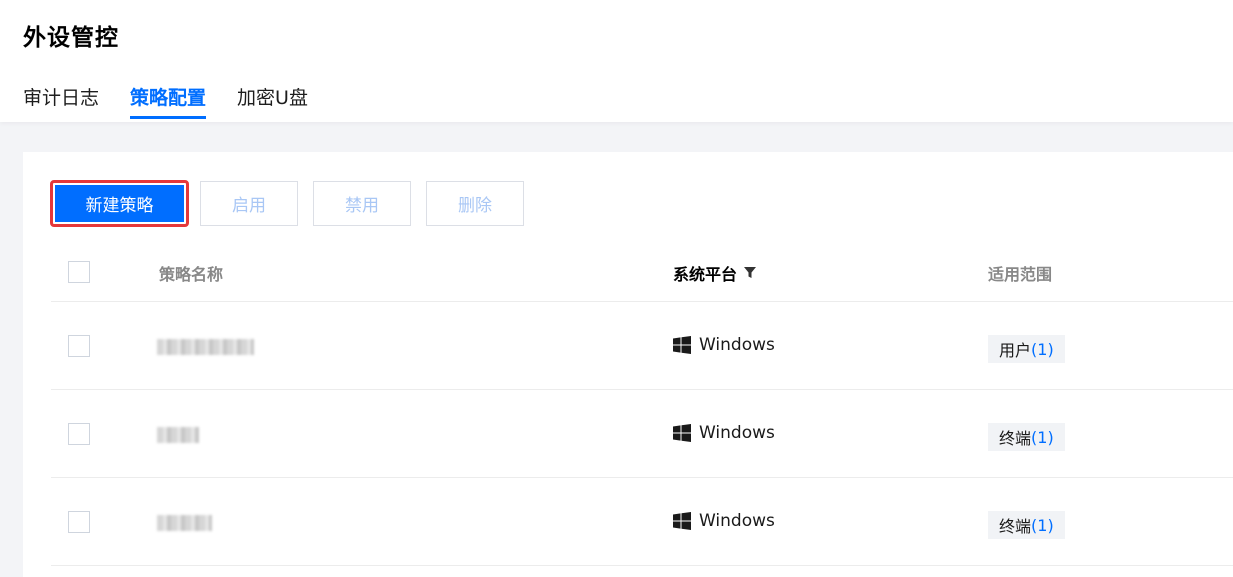 The image size is (1233, 577). I want to click on table-row: Windows 用户 (1), so click(642, 346).